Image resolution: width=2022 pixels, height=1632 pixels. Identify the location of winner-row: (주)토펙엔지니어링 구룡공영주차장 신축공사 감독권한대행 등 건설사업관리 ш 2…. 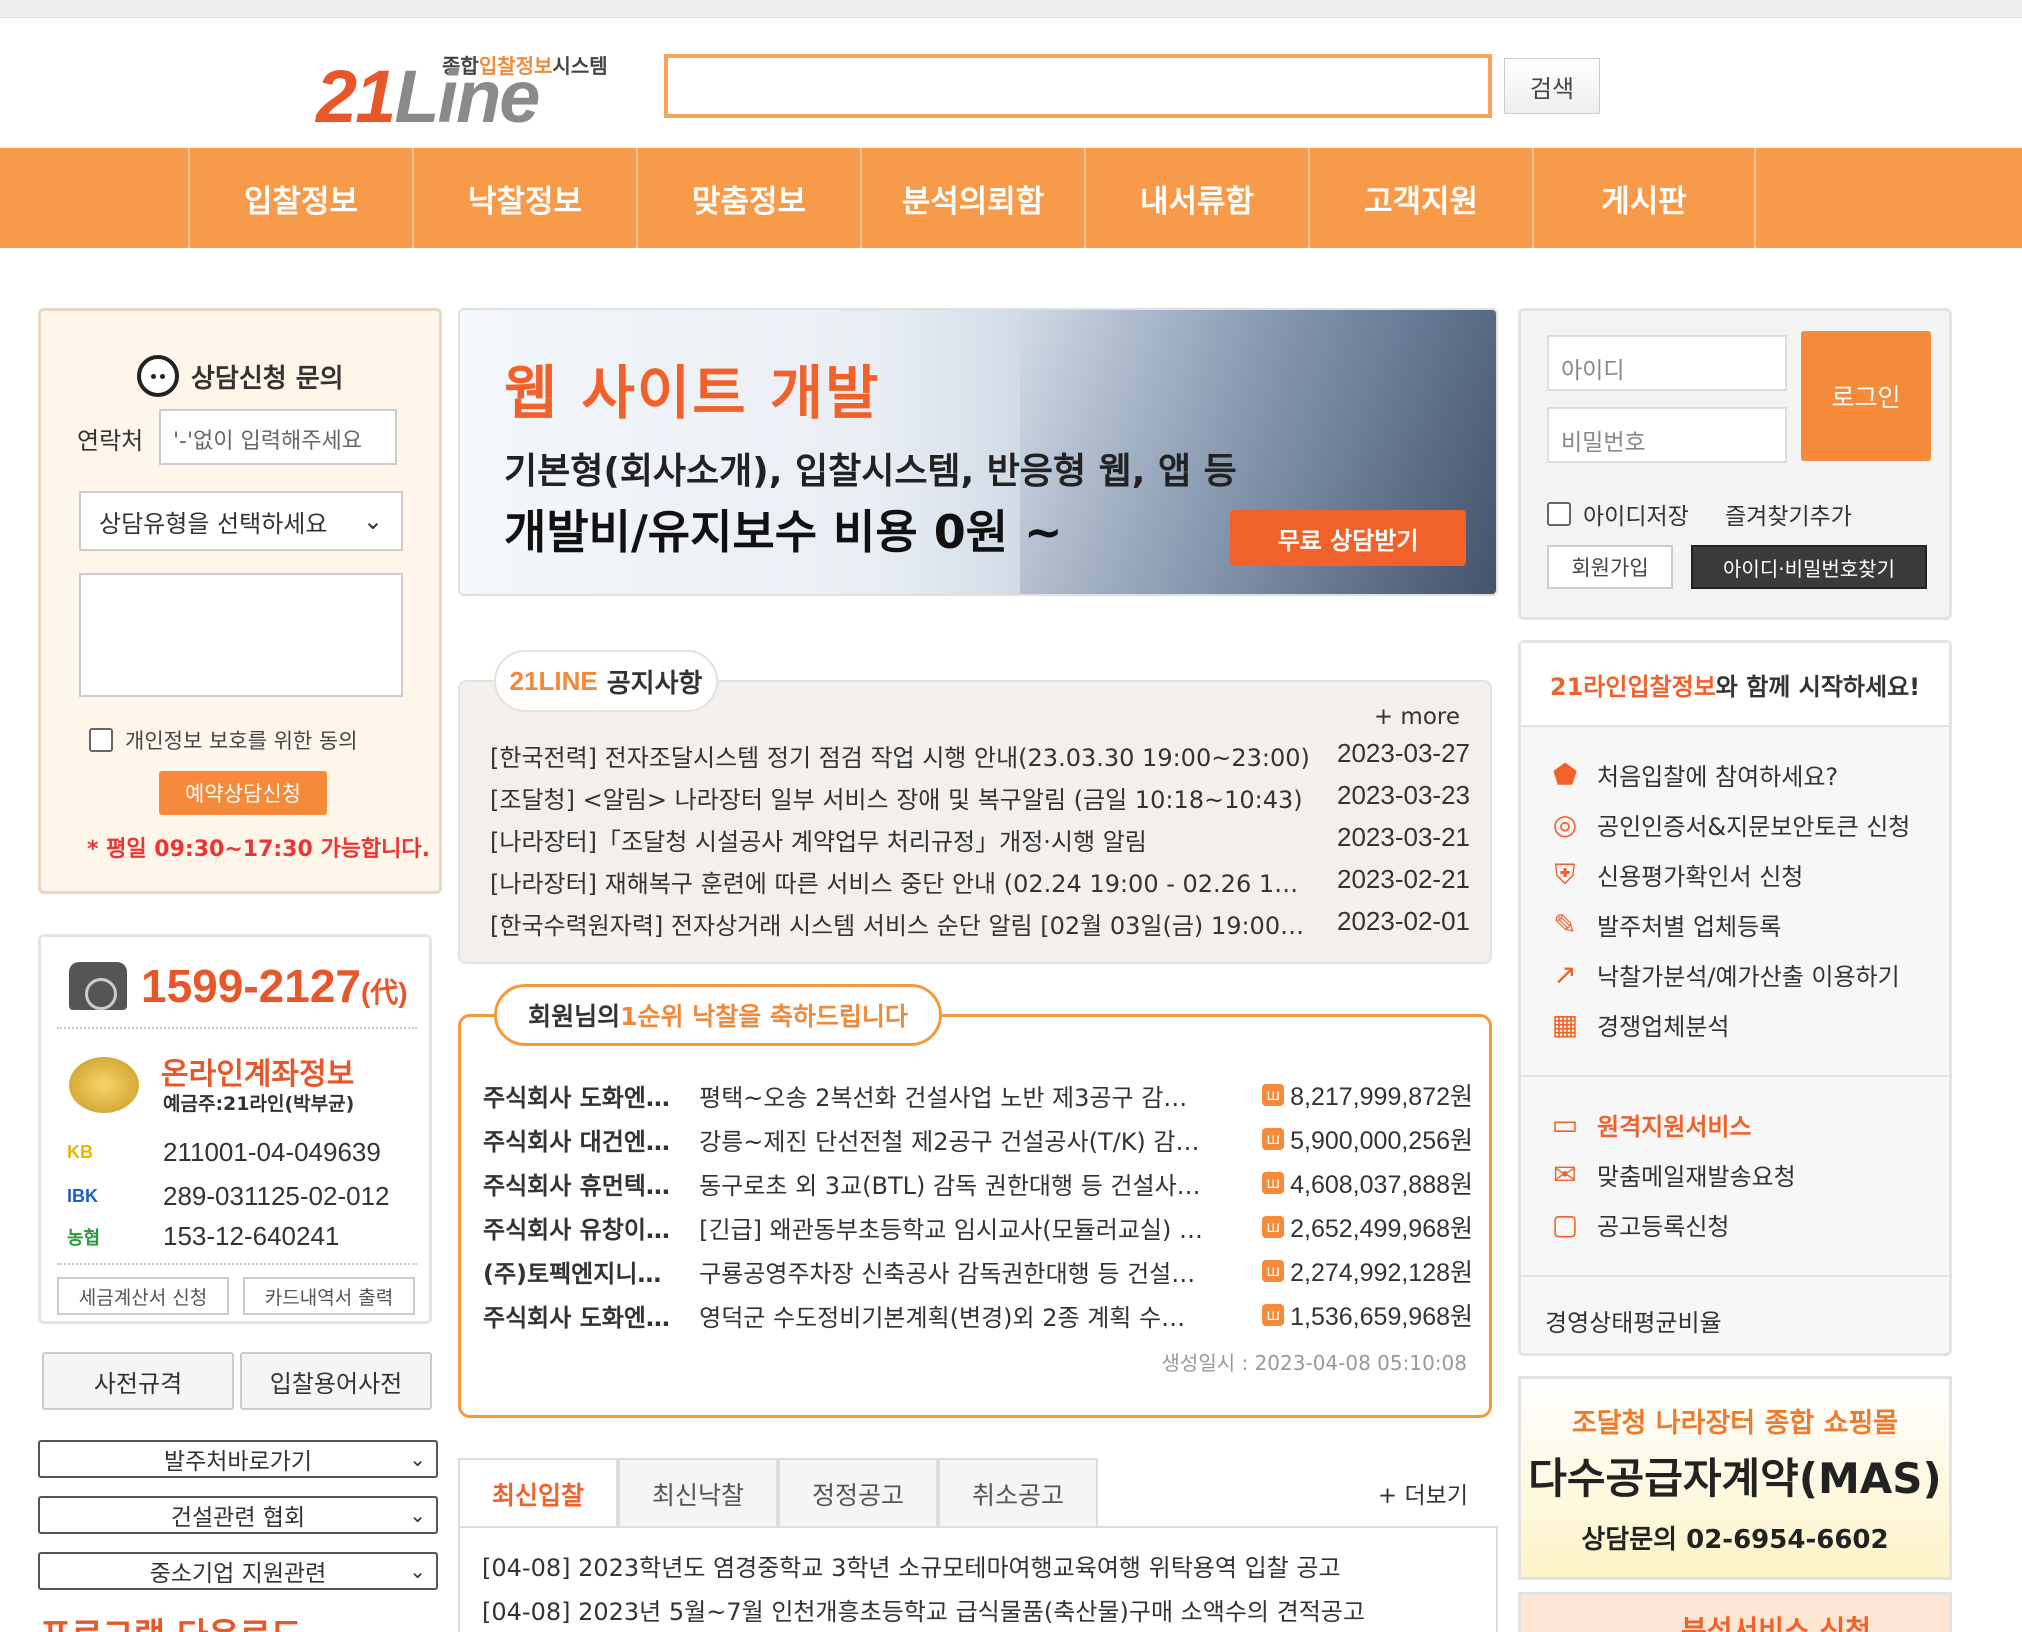
(978, 1271).